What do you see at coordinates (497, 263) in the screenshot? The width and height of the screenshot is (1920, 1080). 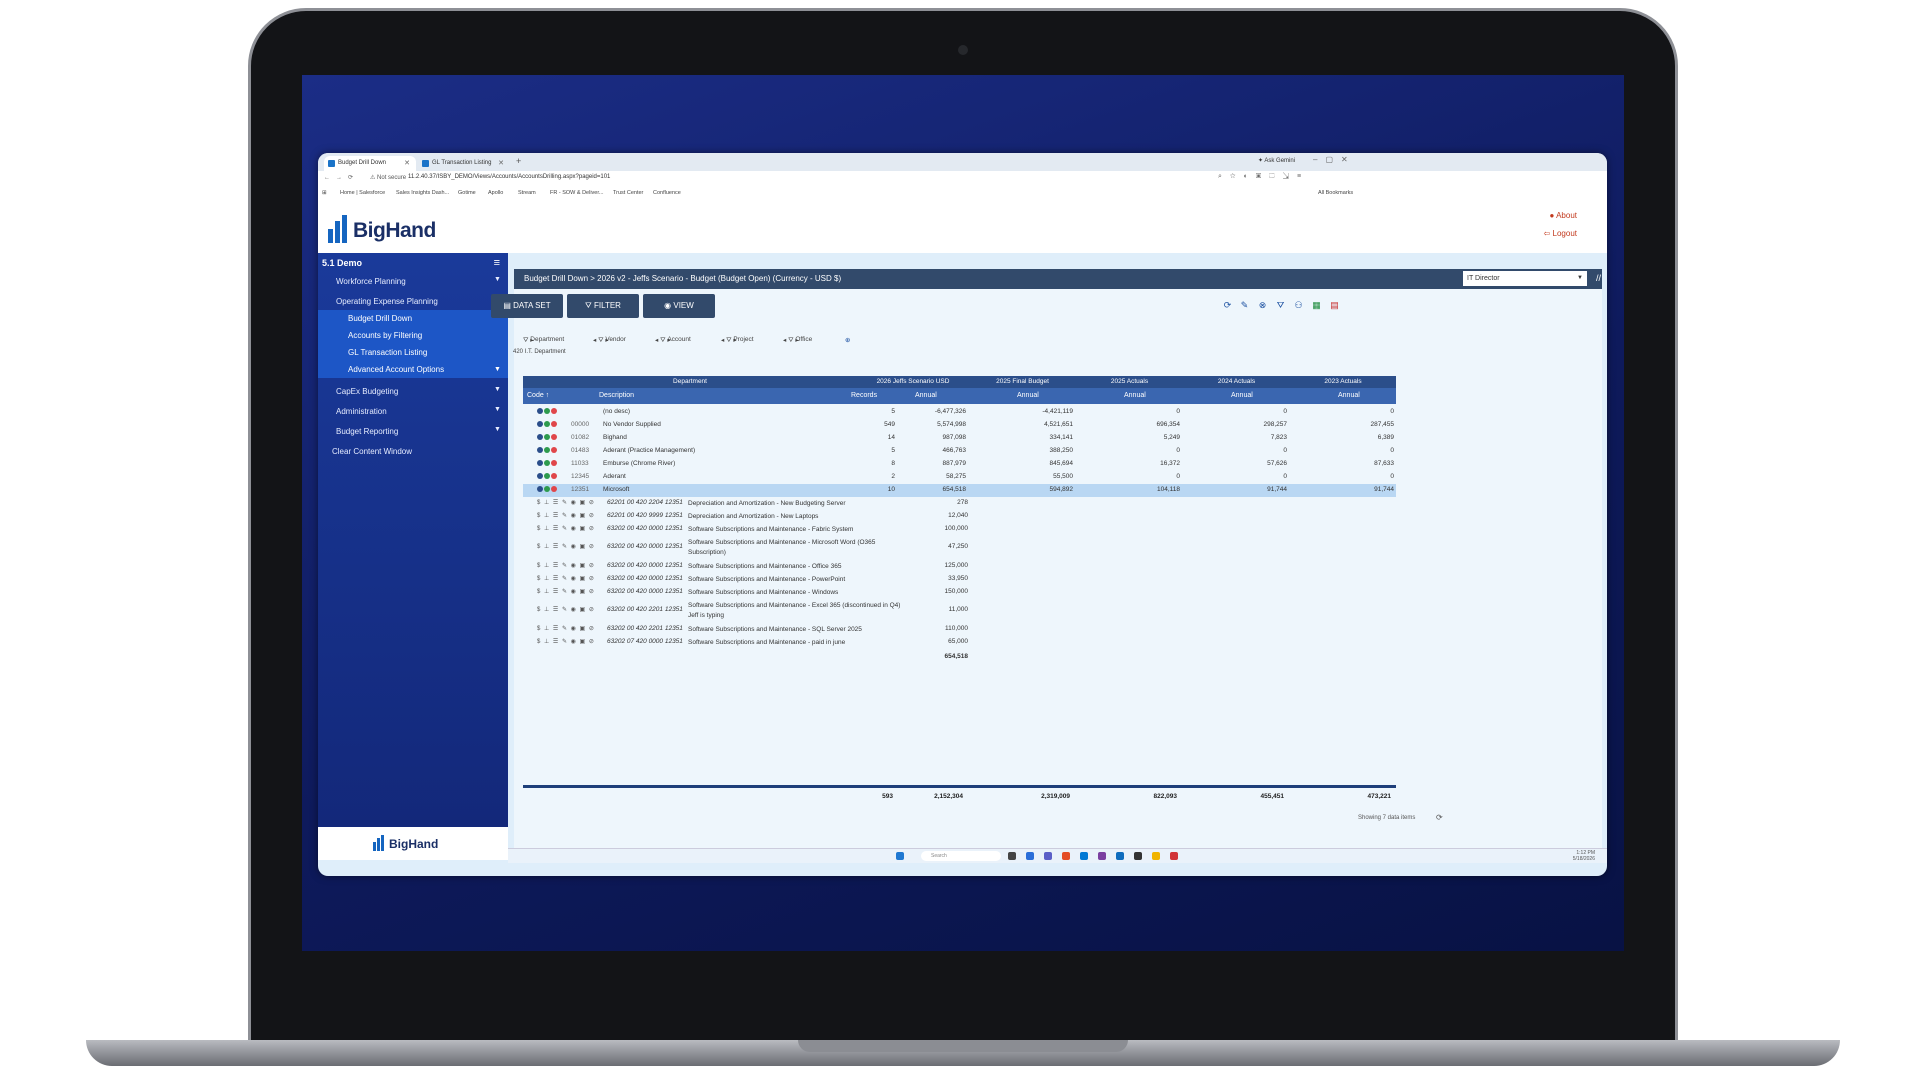 I see `hamburger-icon: ≡` at bounding box center [497, 263].